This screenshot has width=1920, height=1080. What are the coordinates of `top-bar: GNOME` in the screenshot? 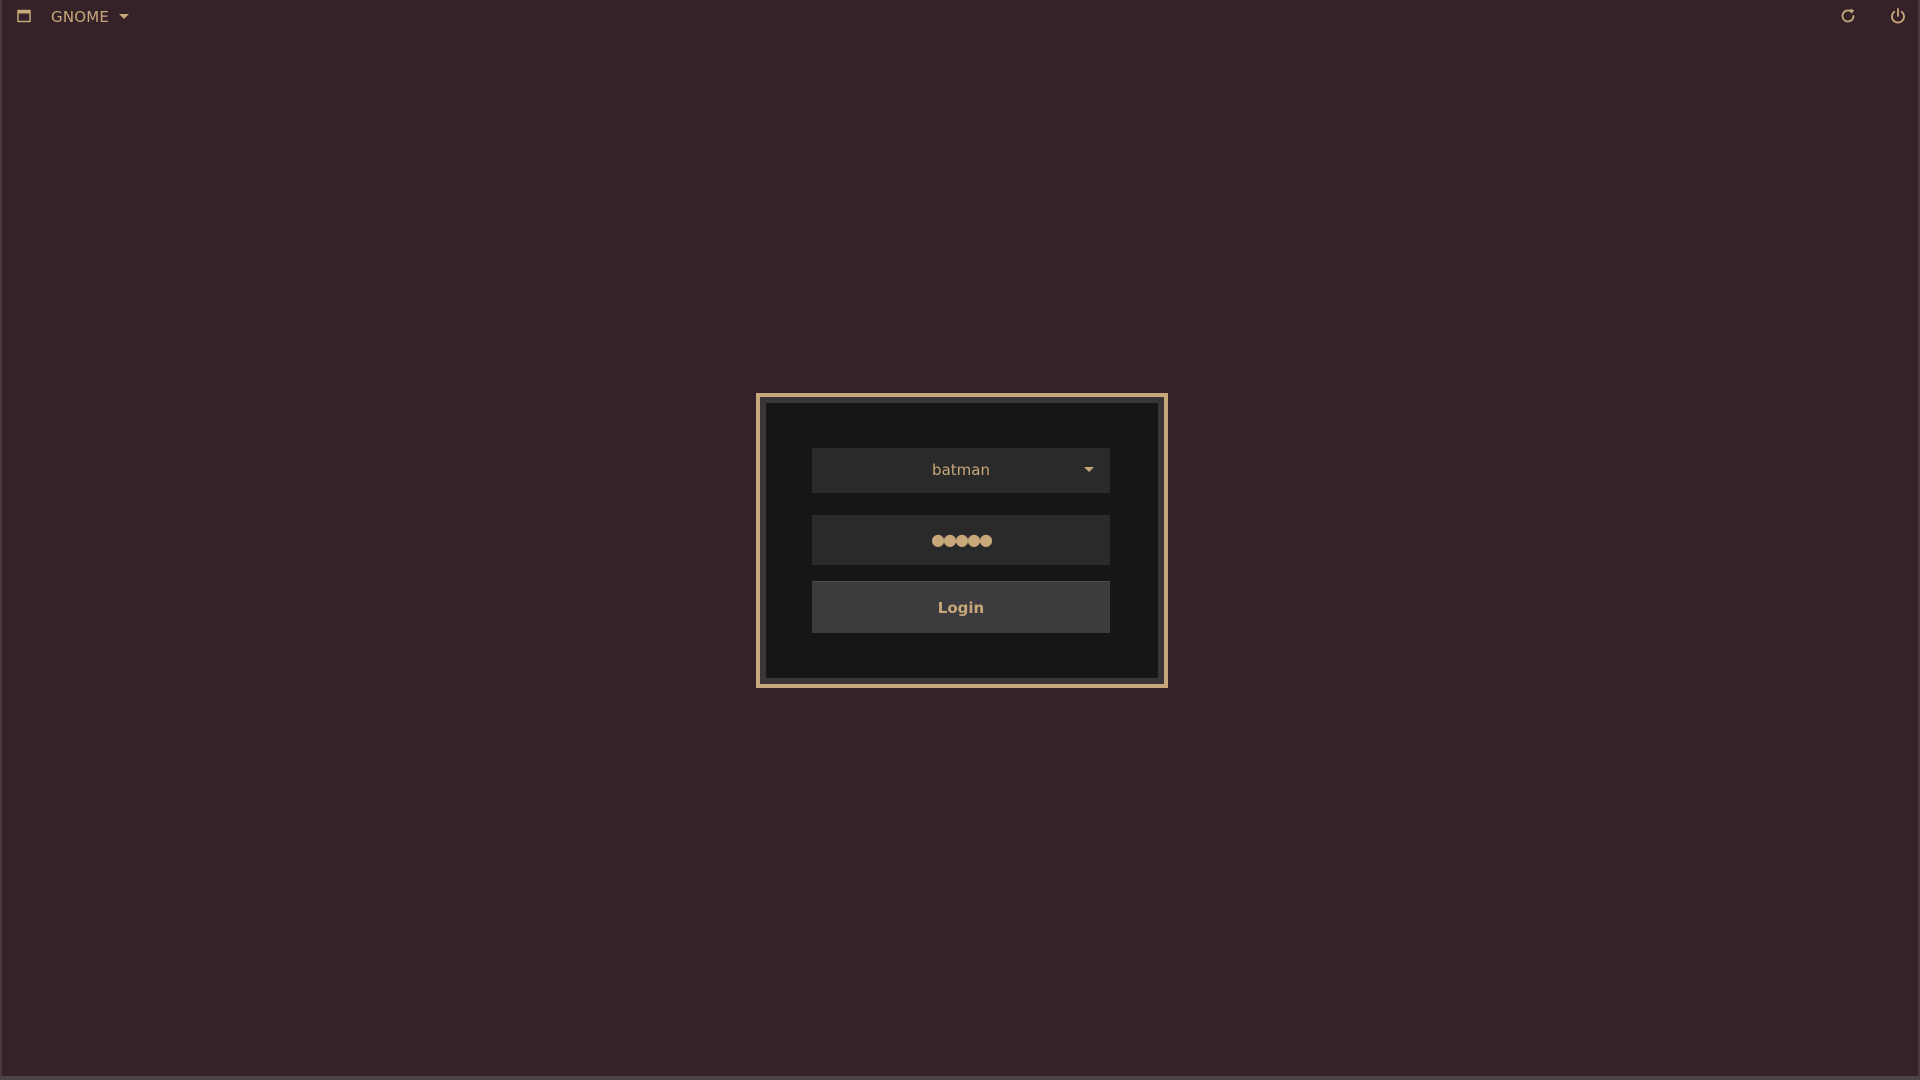 It's located at (960, 17).